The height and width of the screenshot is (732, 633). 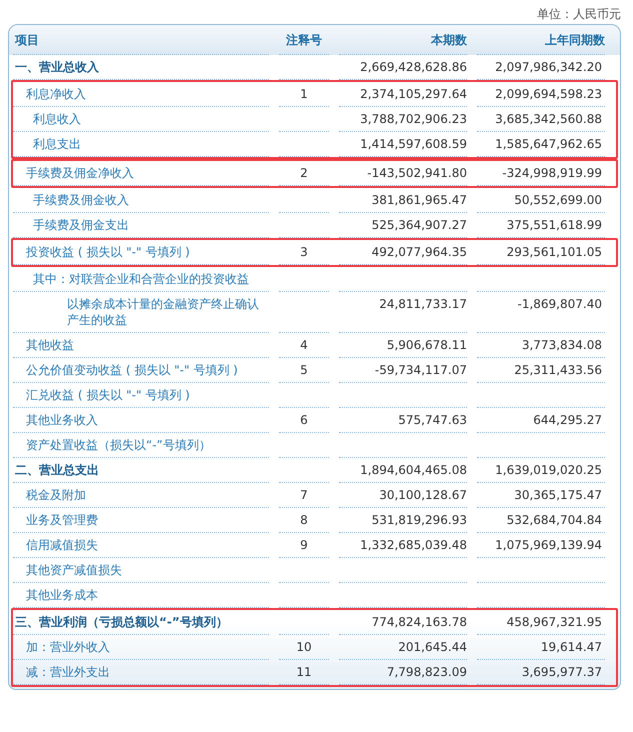 I want to click on table-cell: 2,374,105,297.64, so click(x=413, y=94).